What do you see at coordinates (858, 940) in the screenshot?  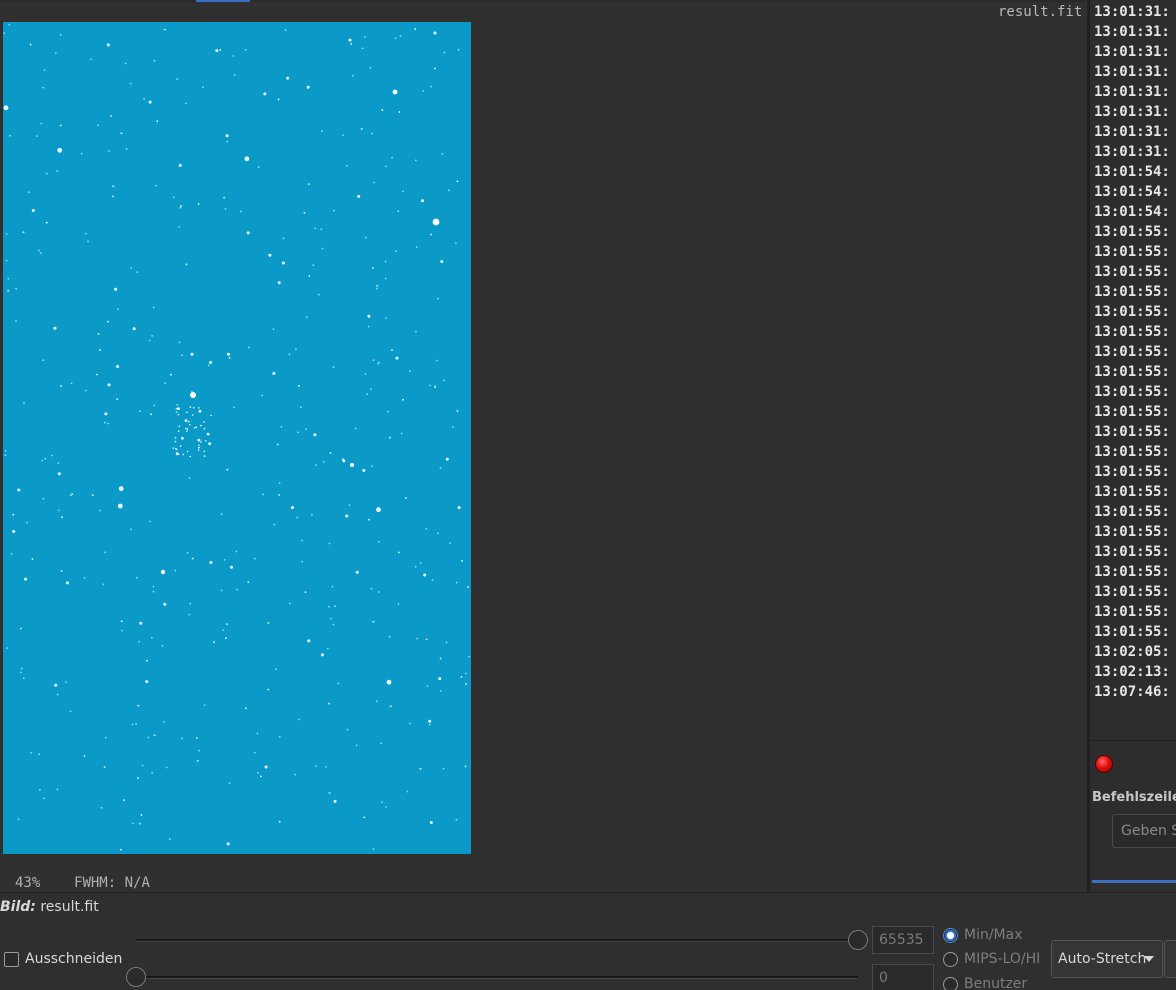 I see `high-slider-handle` at bounding box center [858, 940].